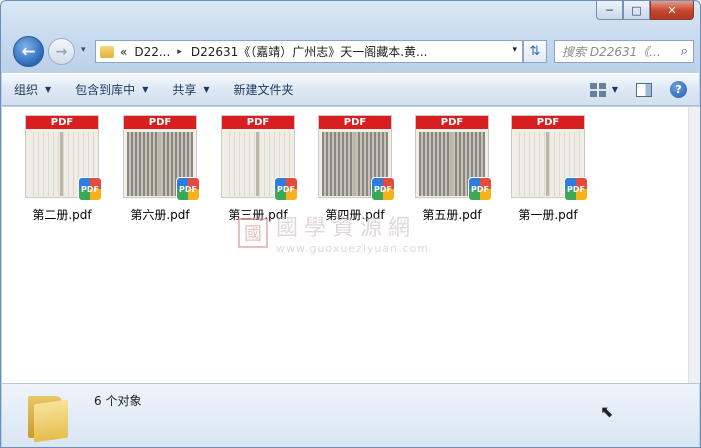 Image resolution: width=701 pixels, height=448 pixels. What do you see at coordinates (346, 228) in the screenshot?
I see `watermark-text: 國學資源網` at bounding box center [346, 228].